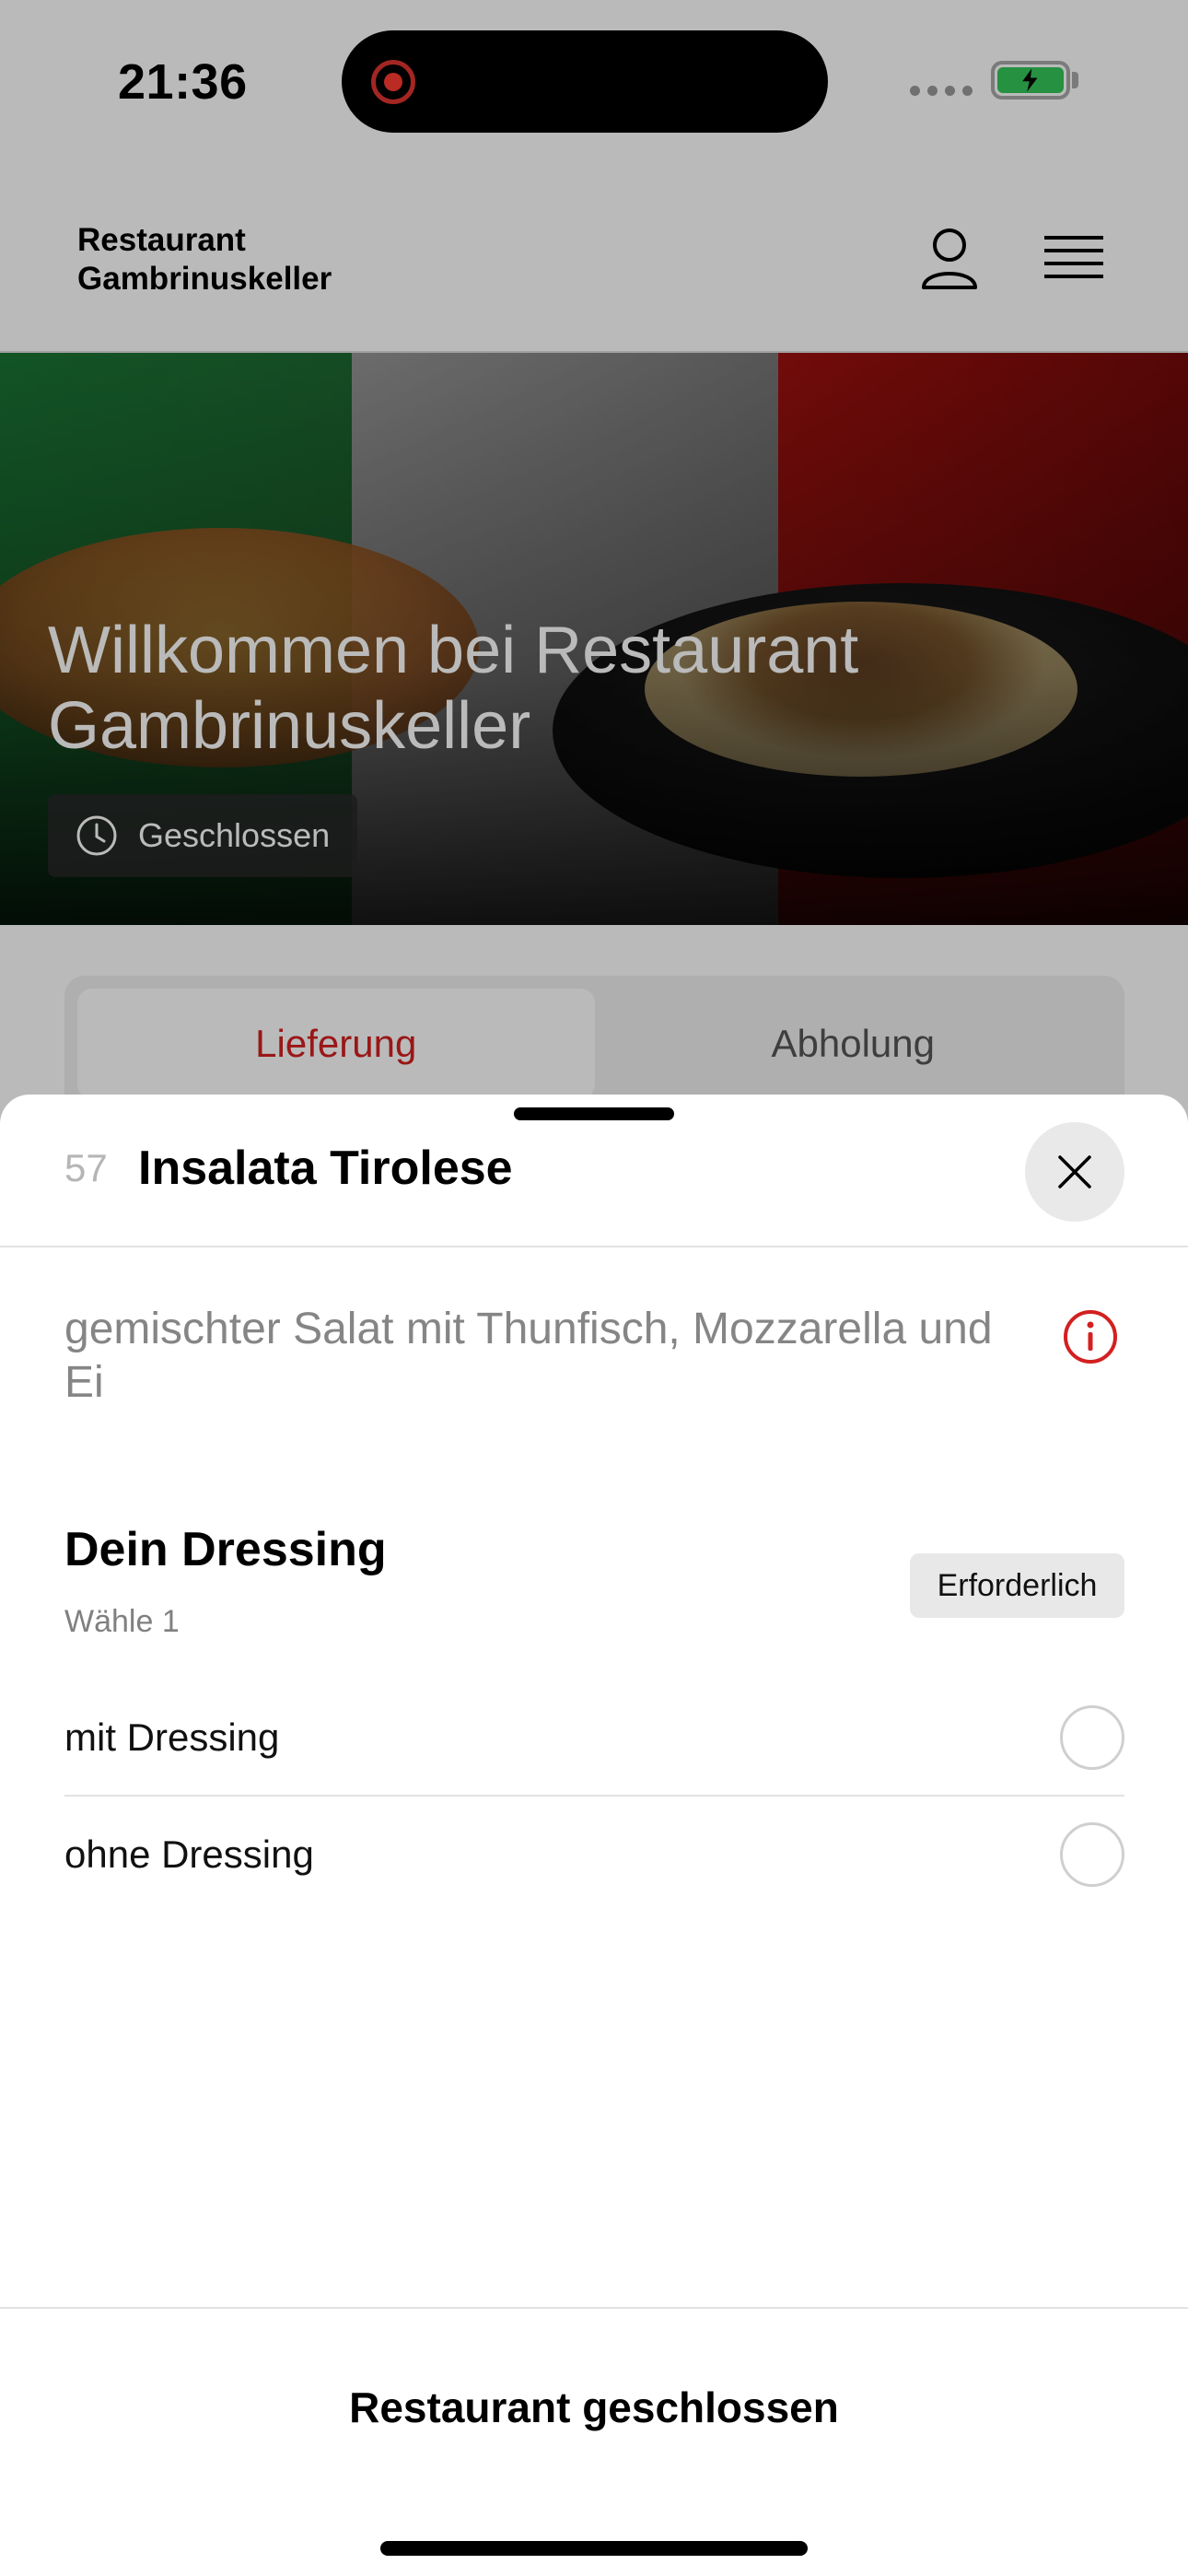  Describe the element at coordinates (594, 1113) in the screenshot. I see `sheet-grabber` at that location.